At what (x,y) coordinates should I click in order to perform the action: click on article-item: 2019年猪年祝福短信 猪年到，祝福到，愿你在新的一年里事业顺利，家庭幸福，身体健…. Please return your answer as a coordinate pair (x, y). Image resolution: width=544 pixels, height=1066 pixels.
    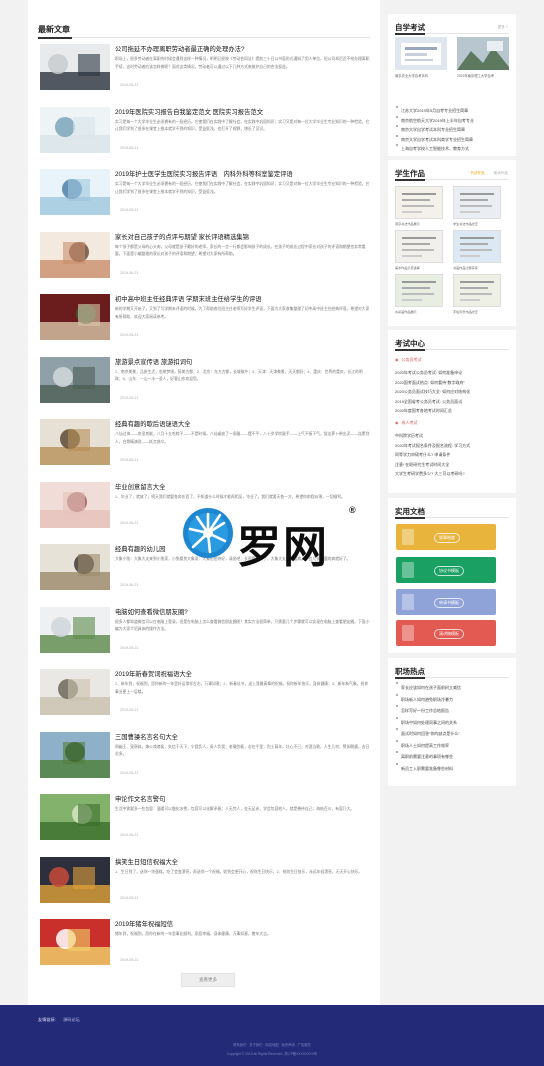
    Looking at the image, I should click on (204, 948).